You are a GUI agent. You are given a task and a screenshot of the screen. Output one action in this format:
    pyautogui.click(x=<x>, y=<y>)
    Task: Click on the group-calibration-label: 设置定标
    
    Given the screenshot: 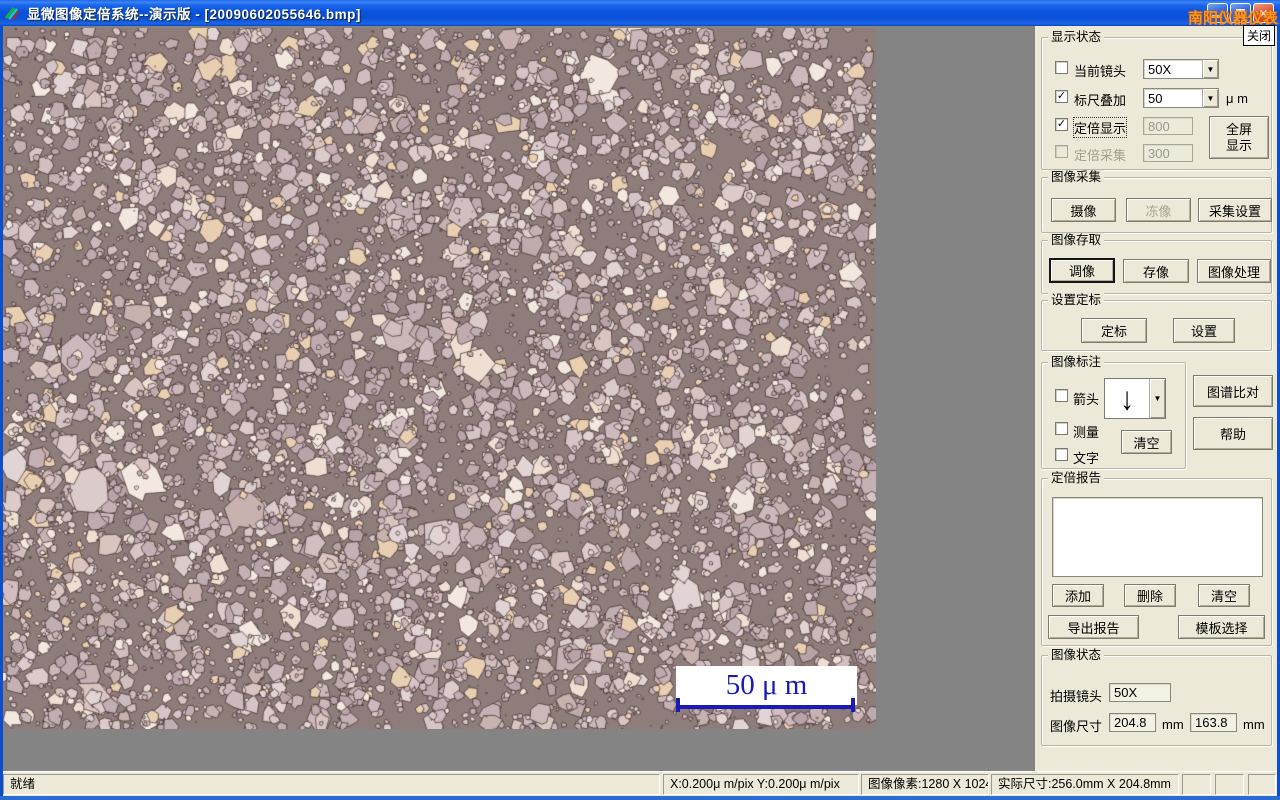 What is the action you would take?
    pyautogui.click(x=1076, y=300)
    